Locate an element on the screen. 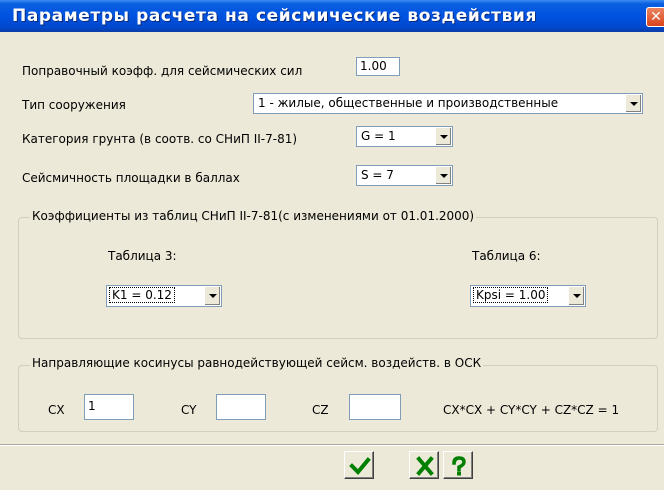  ok-button is located at coordinates (359, 465).